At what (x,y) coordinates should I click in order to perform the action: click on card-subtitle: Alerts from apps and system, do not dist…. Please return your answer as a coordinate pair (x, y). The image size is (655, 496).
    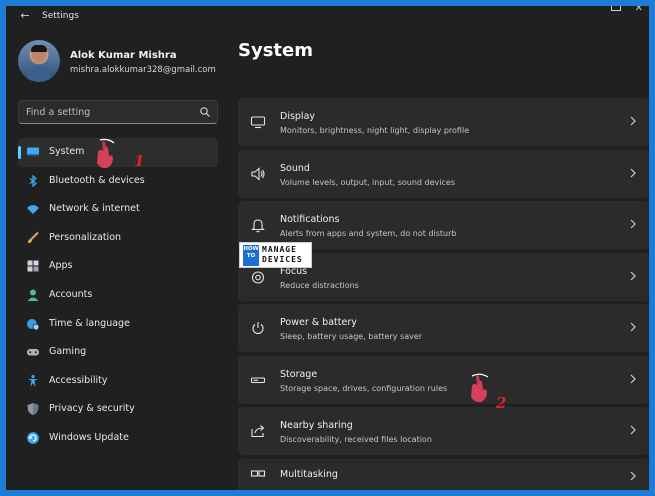
    Looking at the image, I should click on (368, 233).